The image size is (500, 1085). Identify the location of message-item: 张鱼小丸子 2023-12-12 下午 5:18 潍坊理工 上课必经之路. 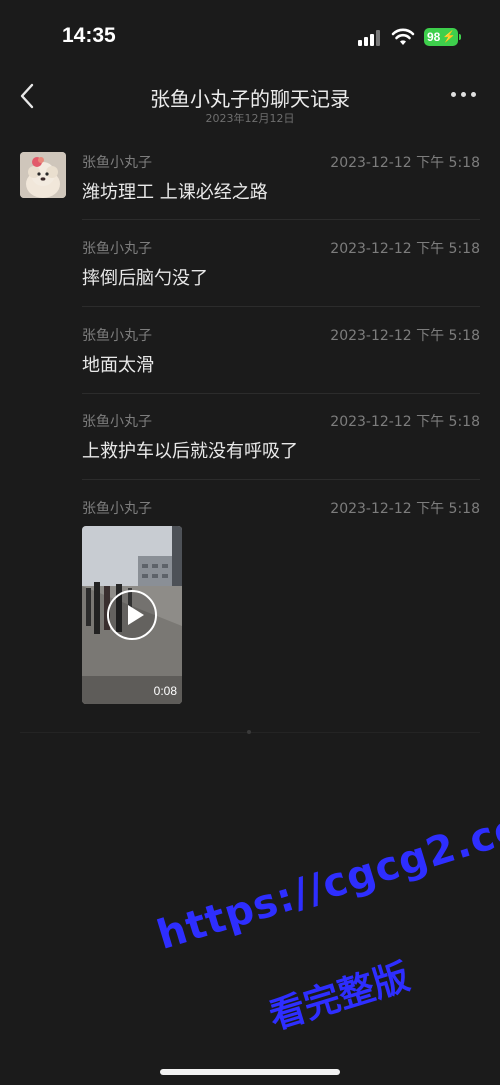
(281, 182).